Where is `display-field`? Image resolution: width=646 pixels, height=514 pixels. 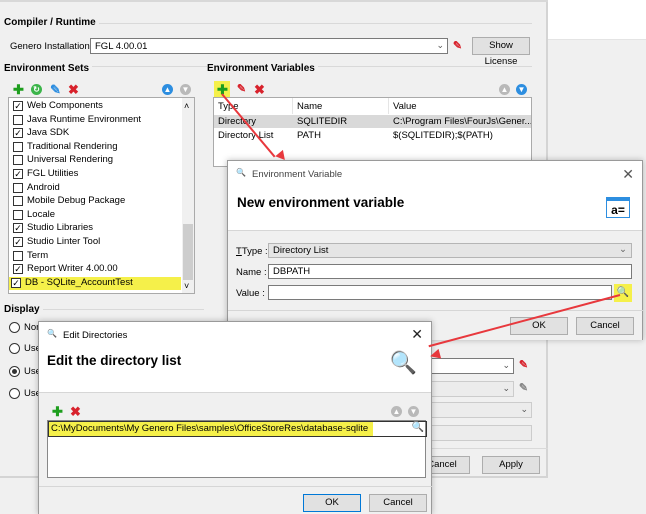
display-field is located at coordinates (476, 433).